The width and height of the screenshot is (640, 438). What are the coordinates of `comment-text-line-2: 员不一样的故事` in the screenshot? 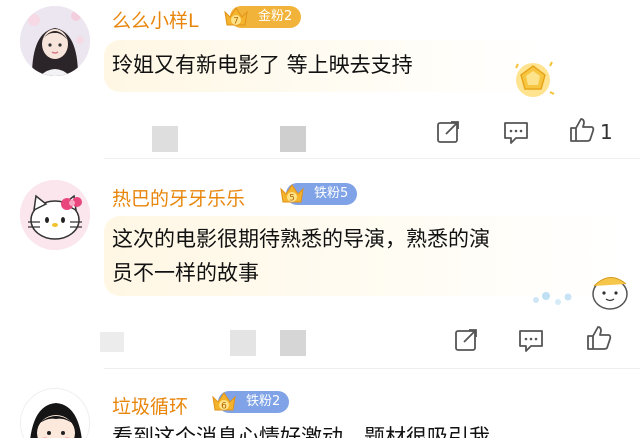 It's located at (185, 273).